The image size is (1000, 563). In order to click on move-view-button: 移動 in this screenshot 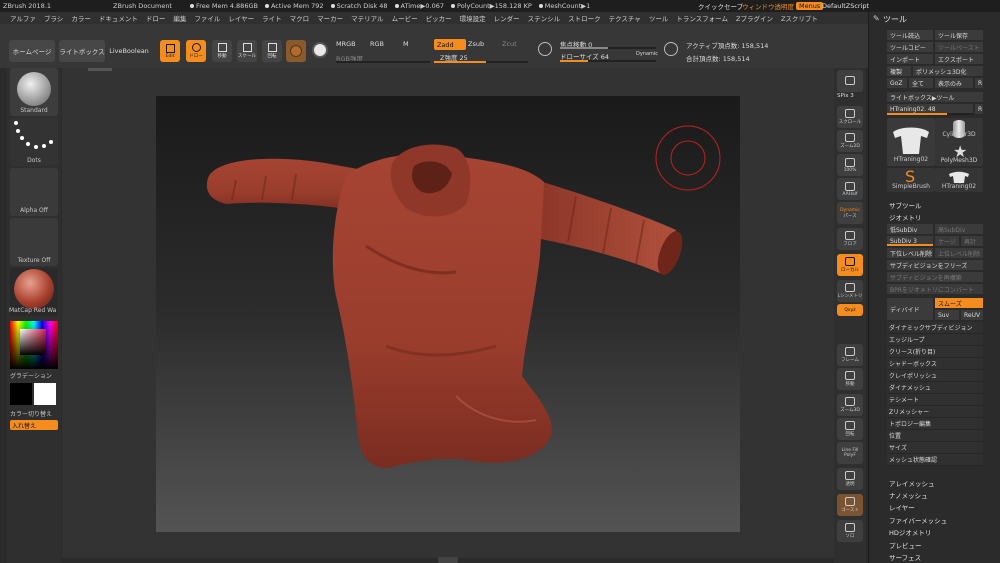, I will do `click(850, 379)`.